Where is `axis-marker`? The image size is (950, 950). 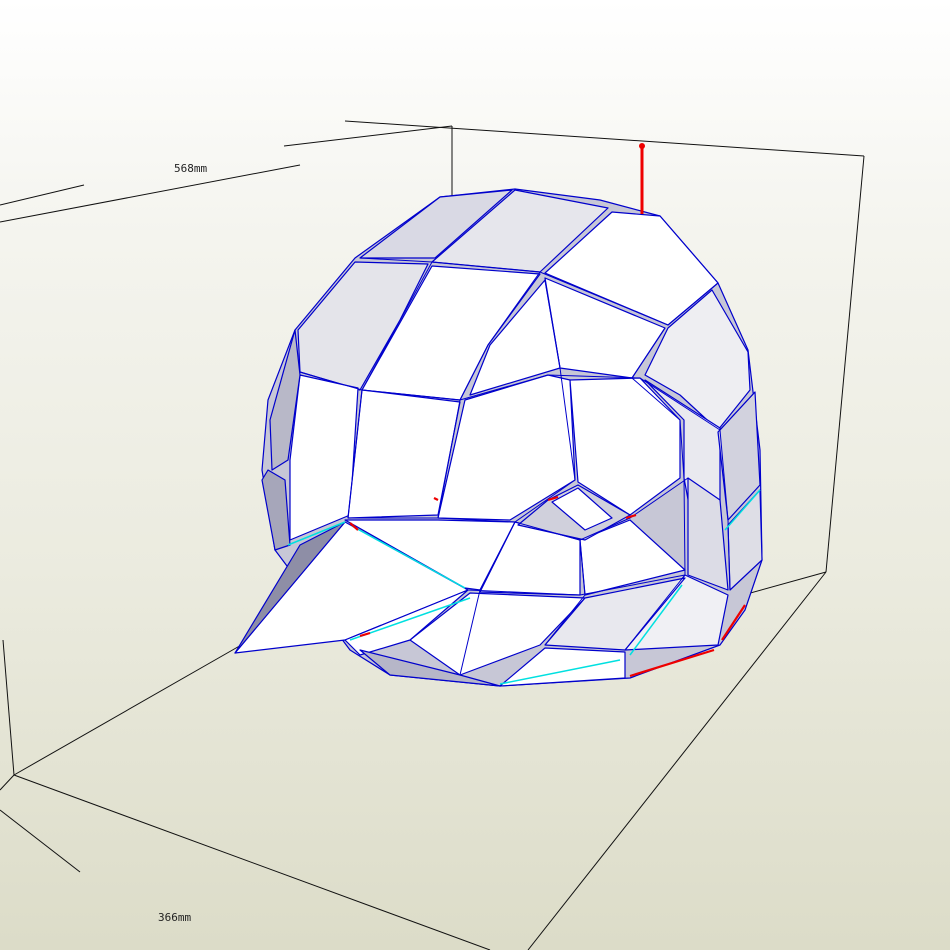 axis-marker is located at coordinates (642, 178).